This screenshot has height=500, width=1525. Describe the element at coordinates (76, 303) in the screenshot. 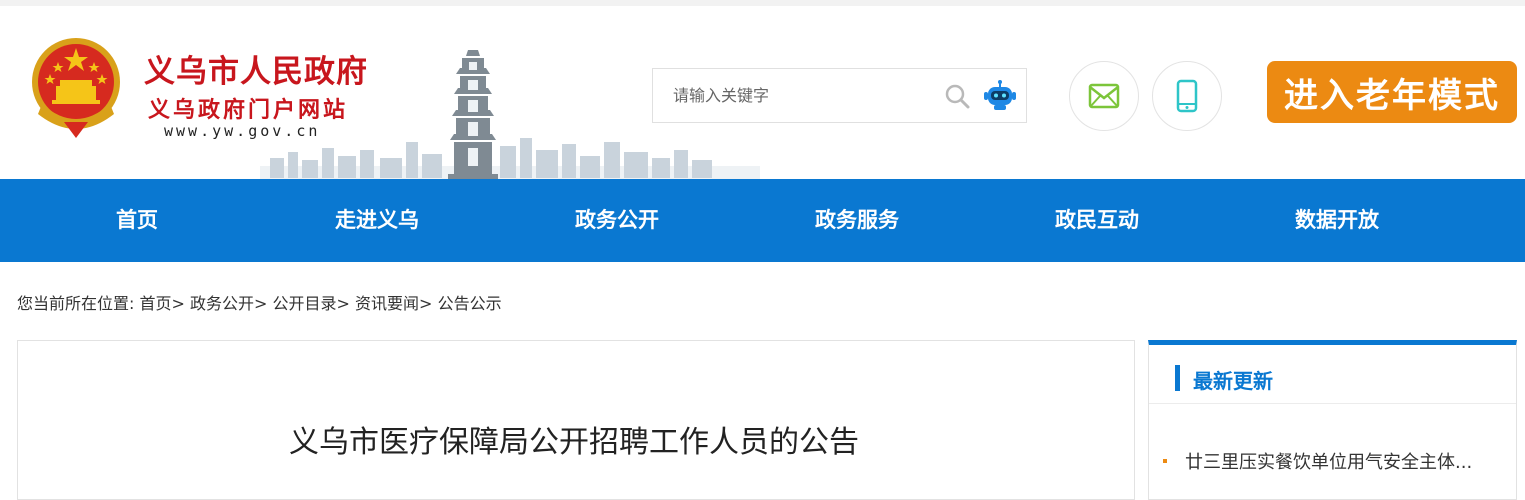

I see `breadcrumb-prefix: 您当前所在位置:` at that location.